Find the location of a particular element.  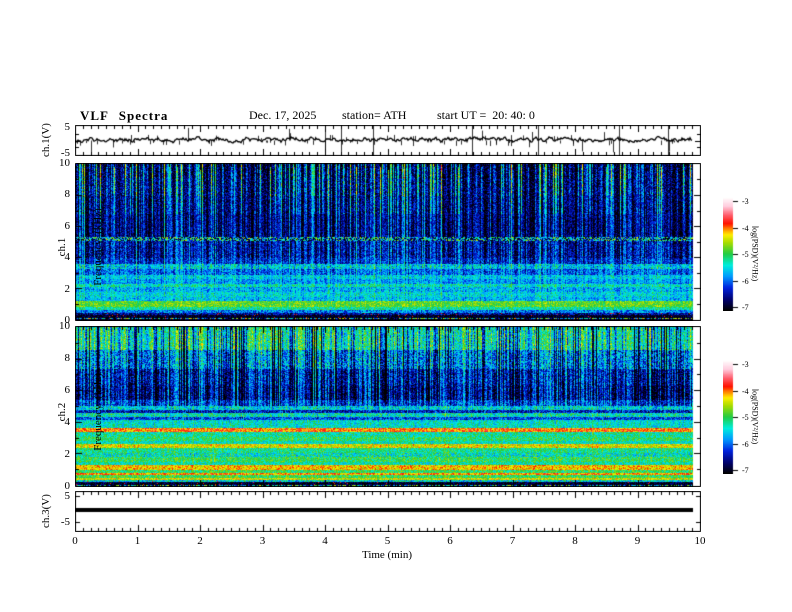

x-tick-label: 4 is located at coordinates (325, 541).